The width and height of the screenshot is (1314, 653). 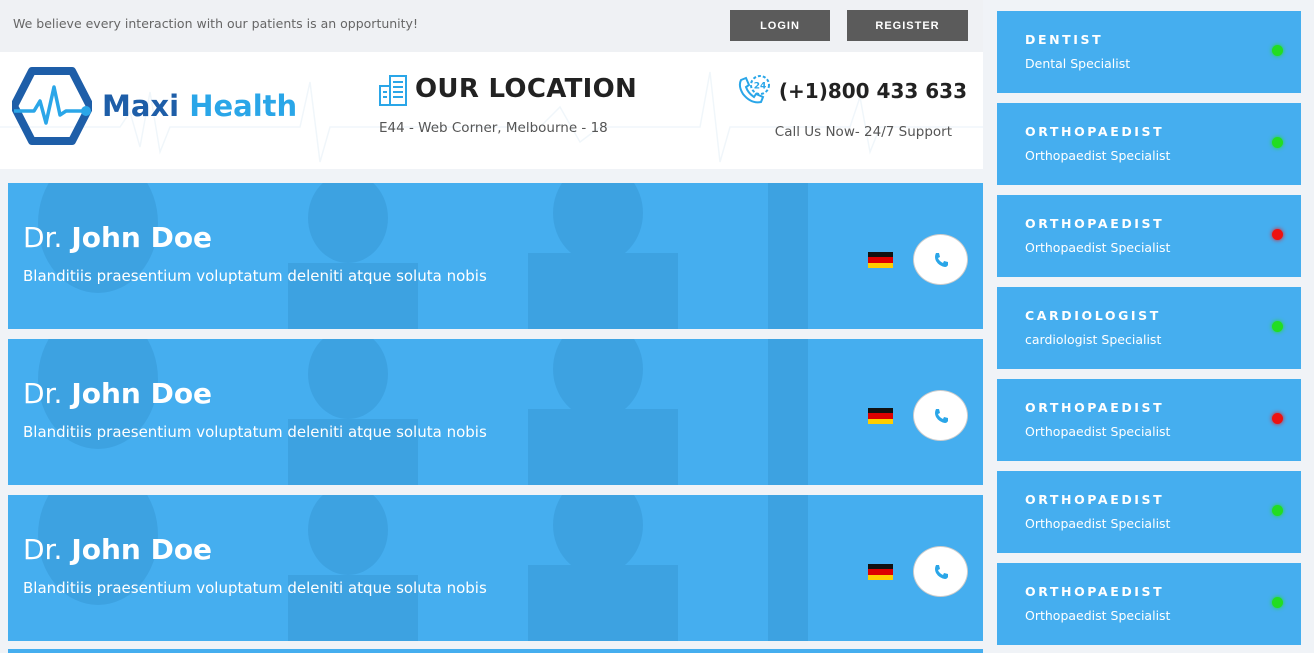 What do you see at coordinates (393, 90) in the screenshot?
I see `building-icon` at bounding box center [393, 90].